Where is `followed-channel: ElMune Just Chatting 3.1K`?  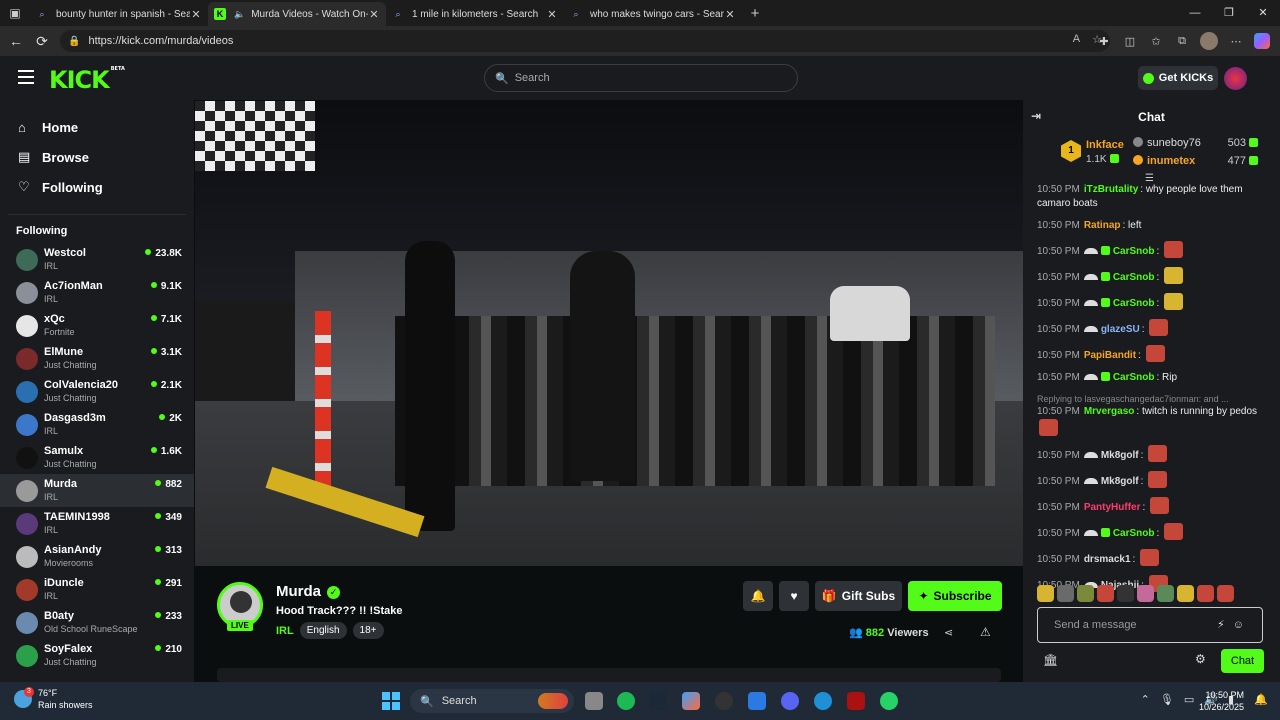 followed-channel: ElMune Just Chatting 3.1K is located at coordinates (97, 358).